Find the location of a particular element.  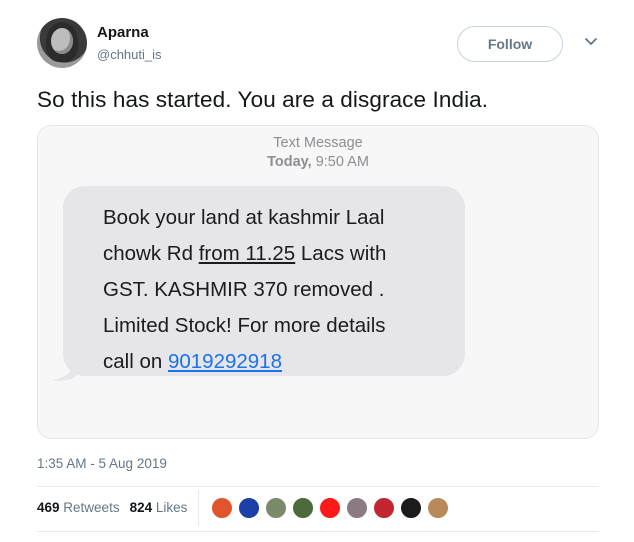

sms-phone-link: 9019292918 is located at coordinates (225, 361).